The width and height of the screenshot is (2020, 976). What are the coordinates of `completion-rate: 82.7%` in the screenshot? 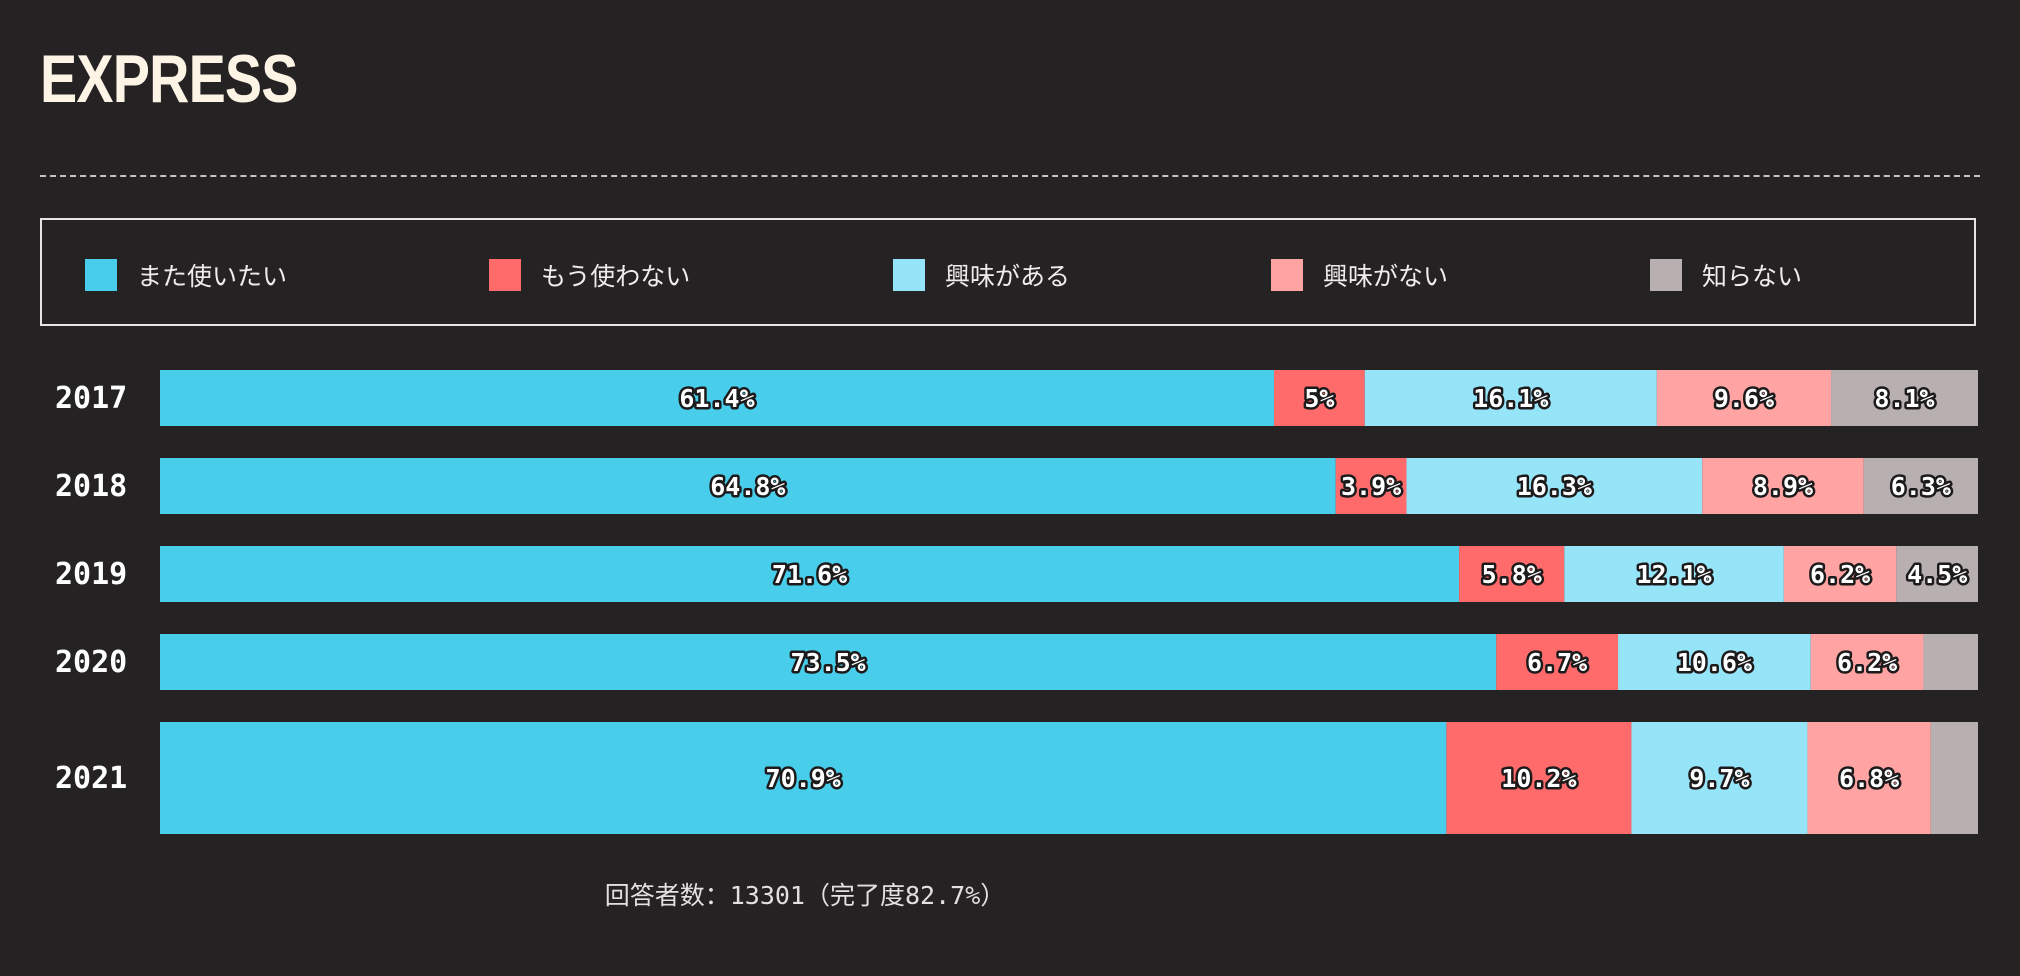 It's located at (943, 895).